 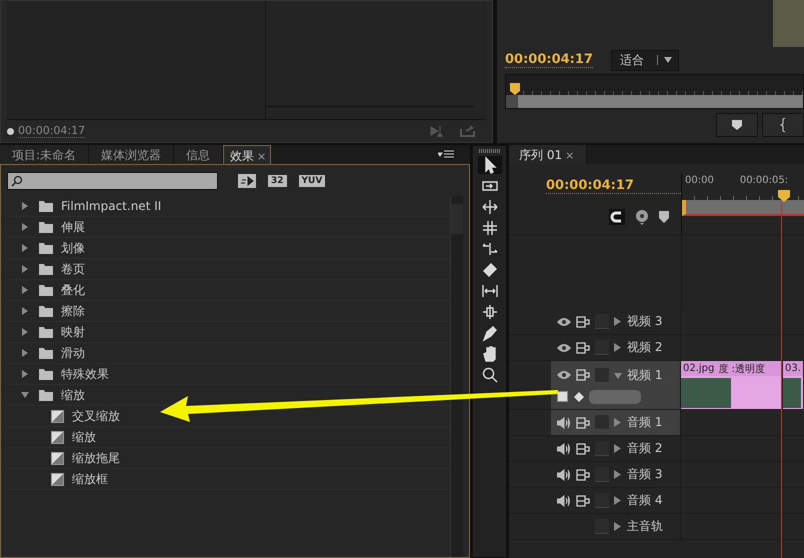 What do you see at coordinates (616, 385) in the screenshot?
I see `track-header: 视频 1` at bounding box center [616, 385].